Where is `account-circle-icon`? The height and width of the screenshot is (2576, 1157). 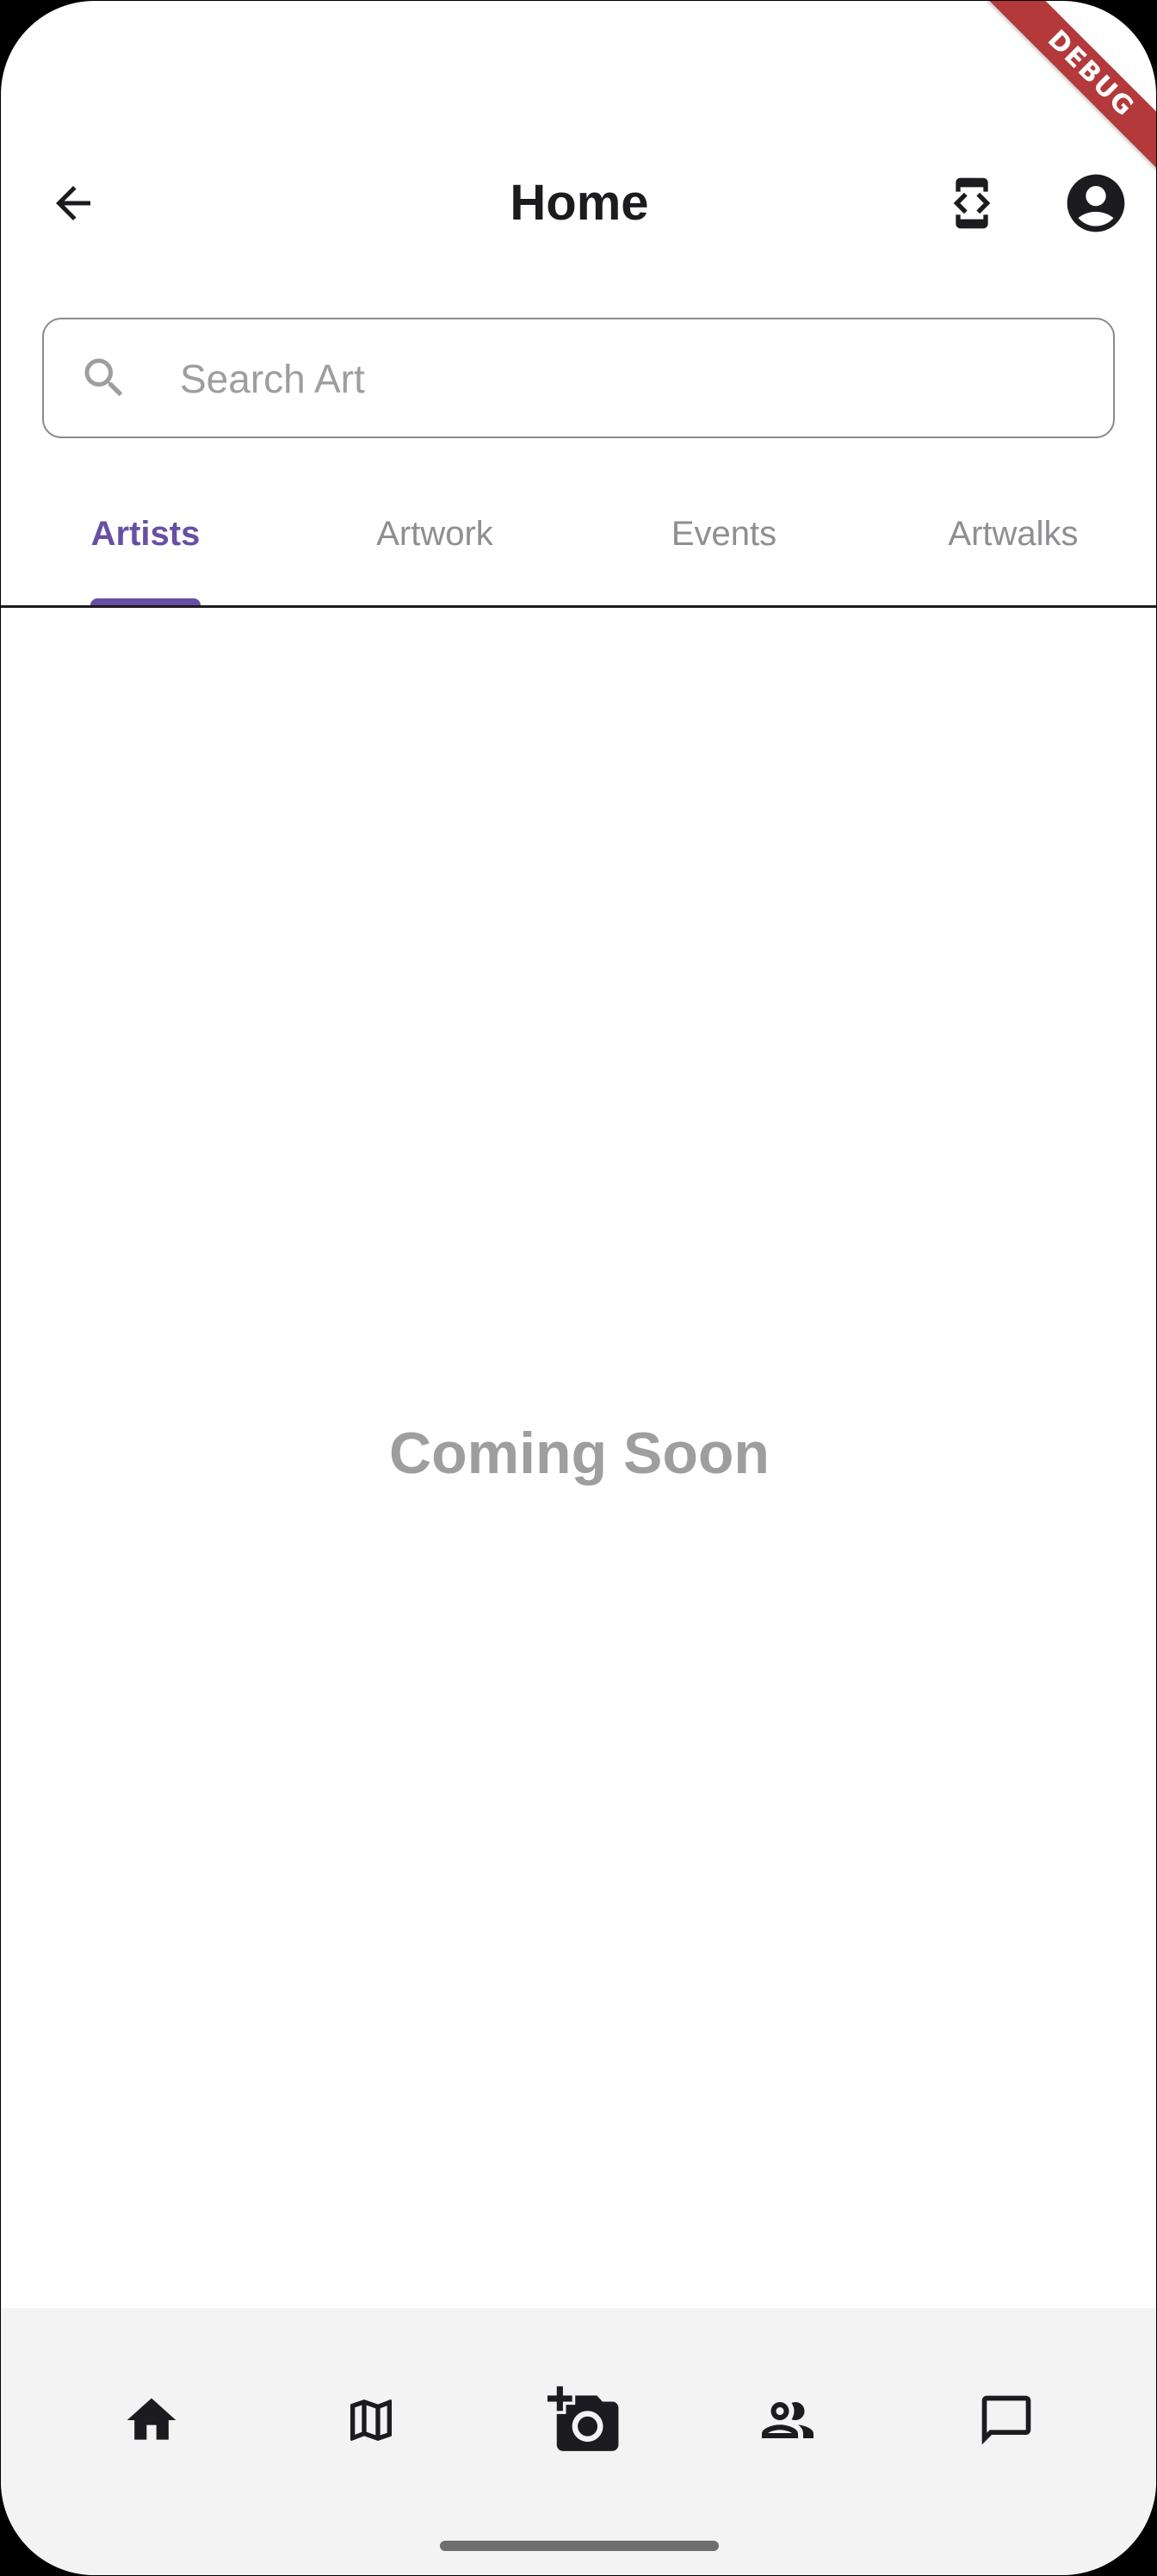 account-circle-icon is located at coordinates (1096, 203).